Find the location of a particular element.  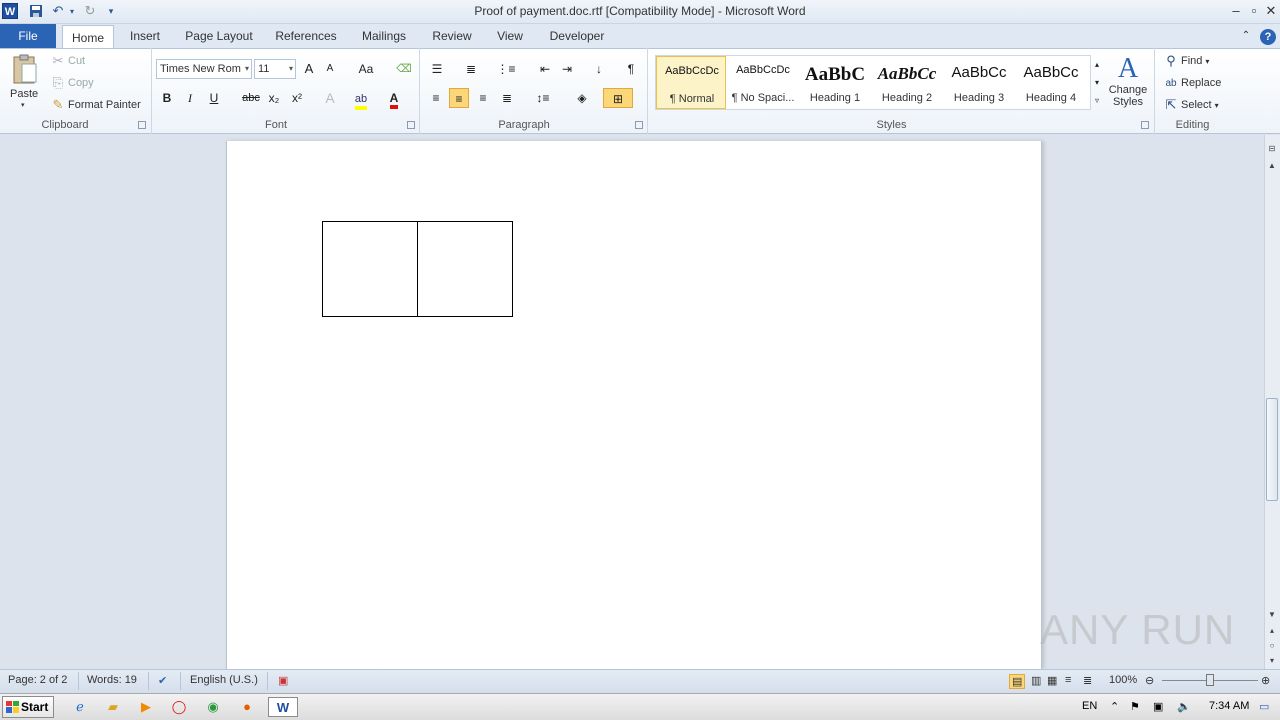

underline-button: U is located at coordinates (214, 98).